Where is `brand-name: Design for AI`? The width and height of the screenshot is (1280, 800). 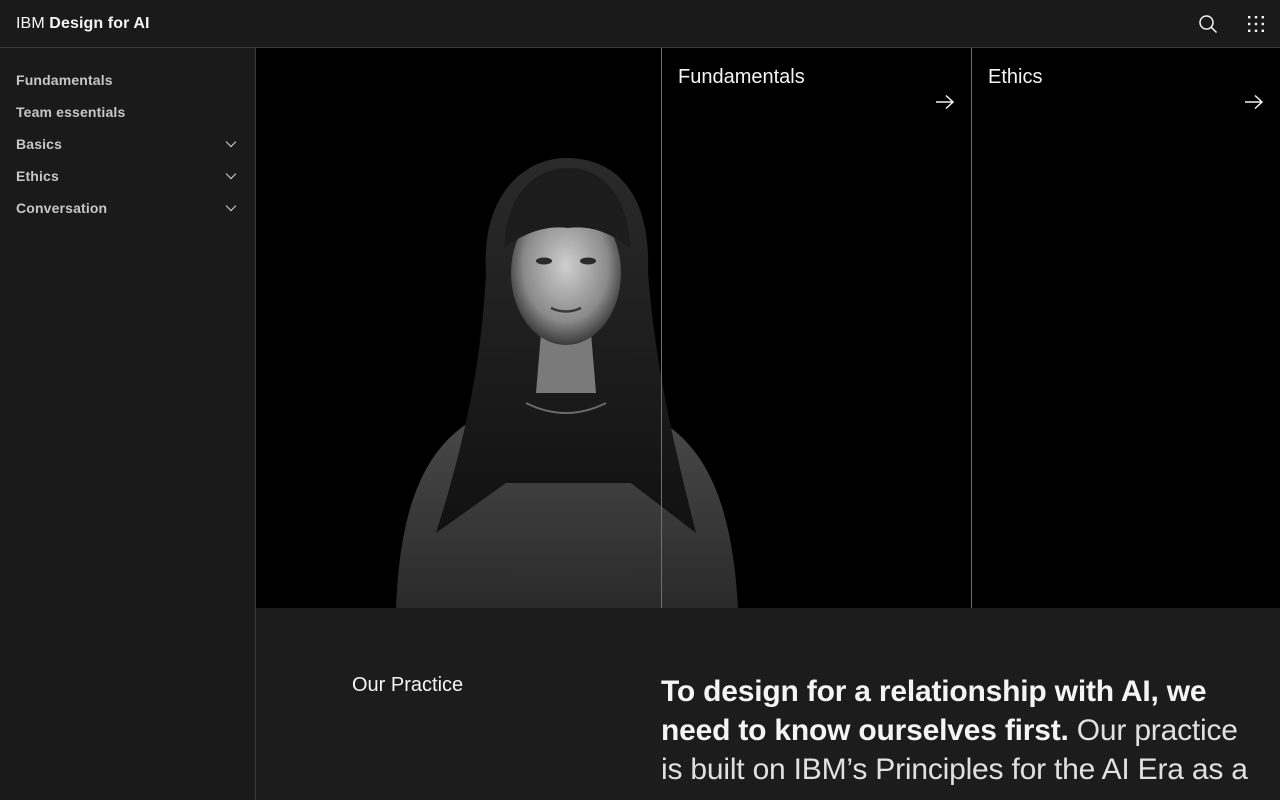 brand-name: Design for AI is located at coordinates (99, 23).